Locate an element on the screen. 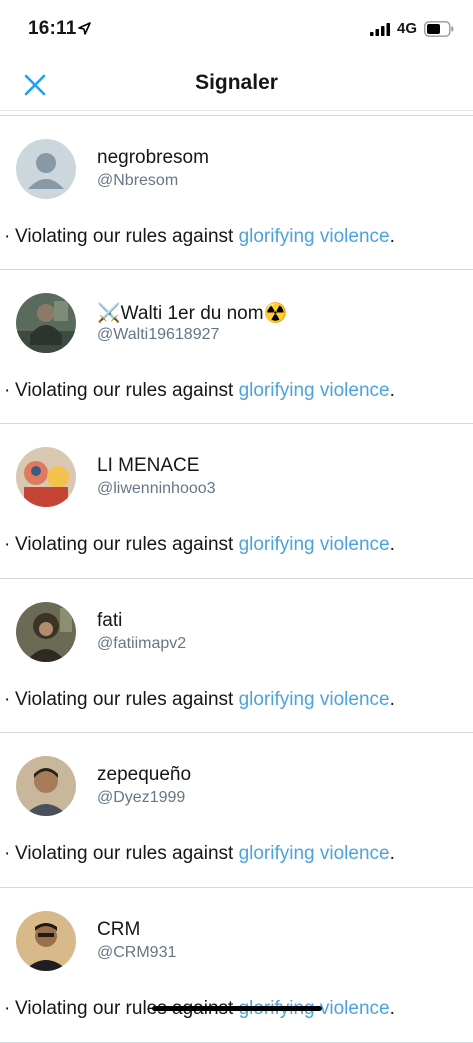 This screenshot has height=1043, width=473. display-name: LI MENACE is located at coordinates (148, 466).